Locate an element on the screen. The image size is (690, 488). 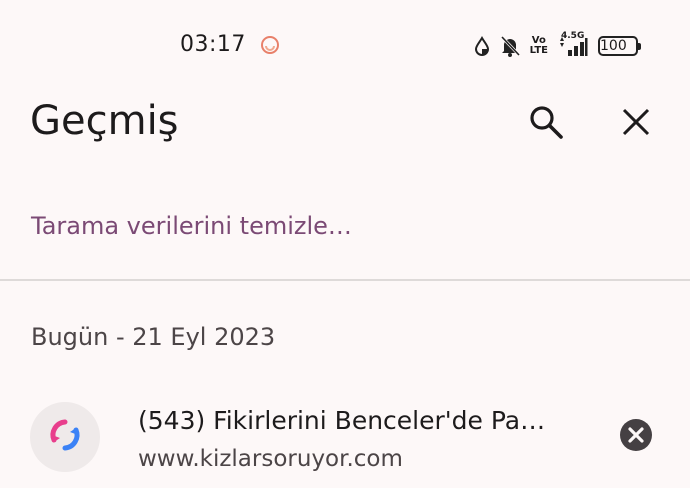
battery-icon: 100 is located at coordinates (619, 46).